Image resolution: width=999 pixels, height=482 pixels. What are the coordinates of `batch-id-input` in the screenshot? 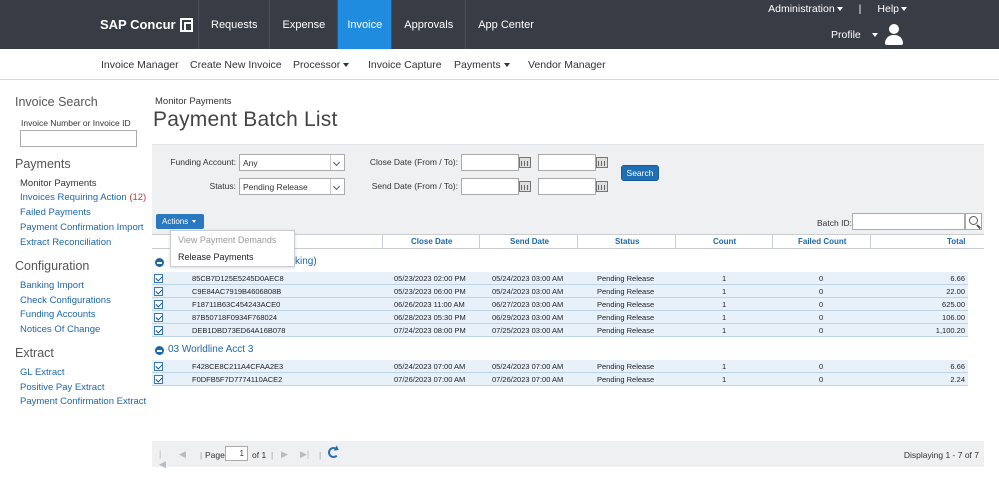 It's located at (908, 221).